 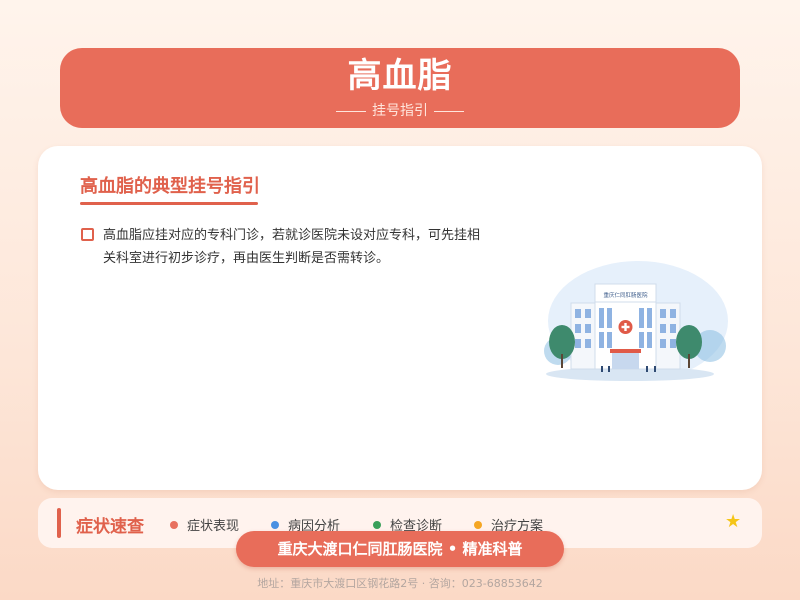 What do you see at coordinates (170, 186) in the screenshot?
I see `section-title: 高血脂的典型挂号指引` at bounding box center [170, 186].